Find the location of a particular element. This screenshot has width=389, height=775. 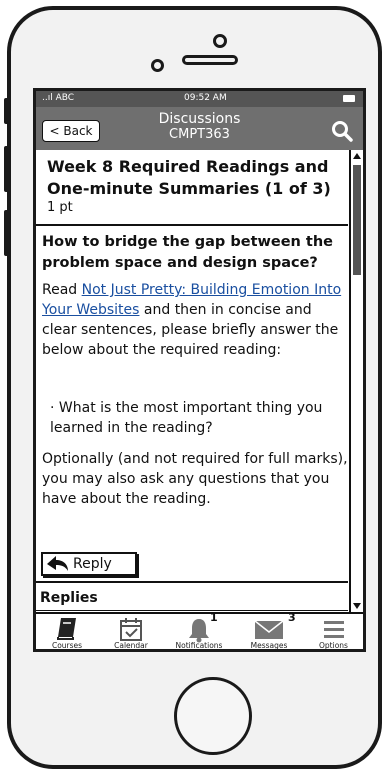

notifications-badge: 1 is located at coordinates (214, 617).